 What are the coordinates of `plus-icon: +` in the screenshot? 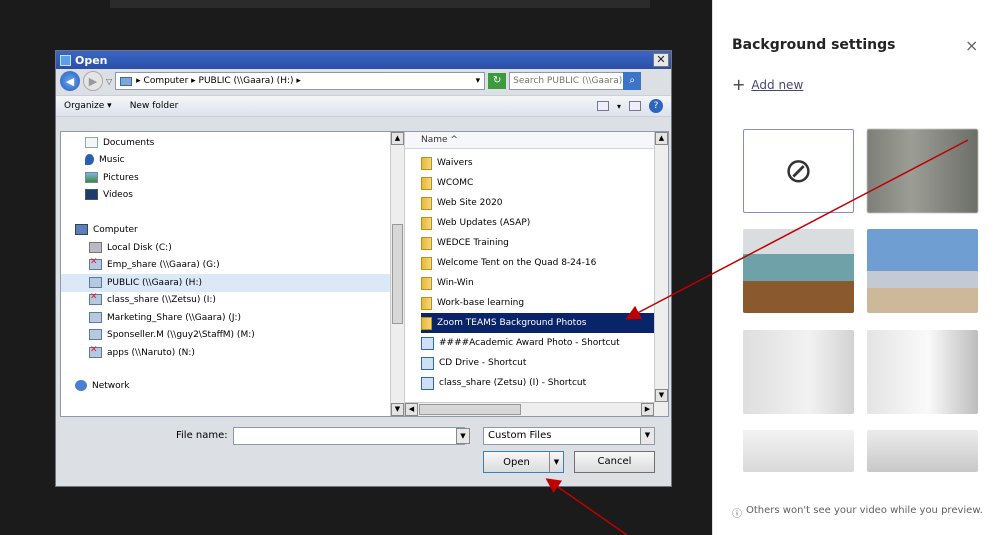 It's located at (739, 84).